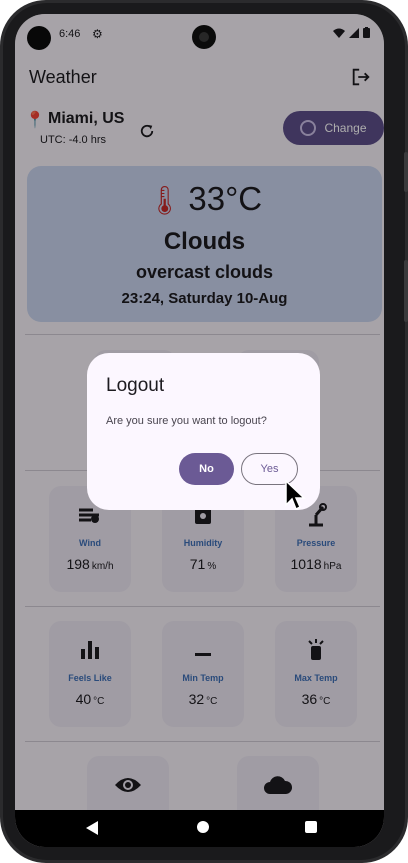 This screenshot has height=863, width=408. What do you see at coordinates (203, 827) in the screenshot?
I see `home-icon` at bounding box center [203, 827].